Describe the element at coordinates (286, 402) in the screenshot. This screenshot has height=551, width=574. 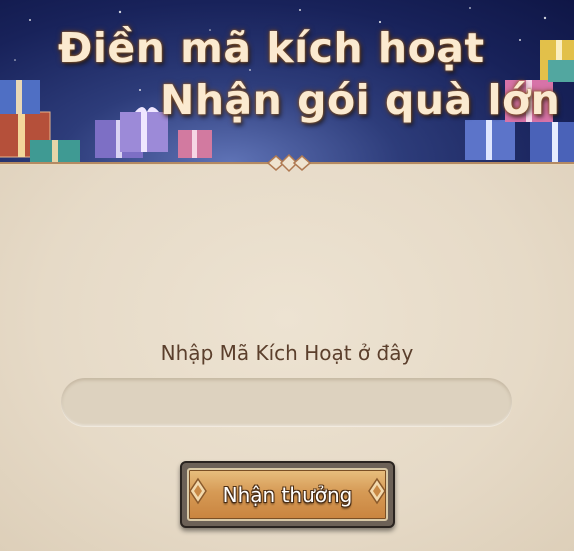
I see `activation-code-input` at that location.